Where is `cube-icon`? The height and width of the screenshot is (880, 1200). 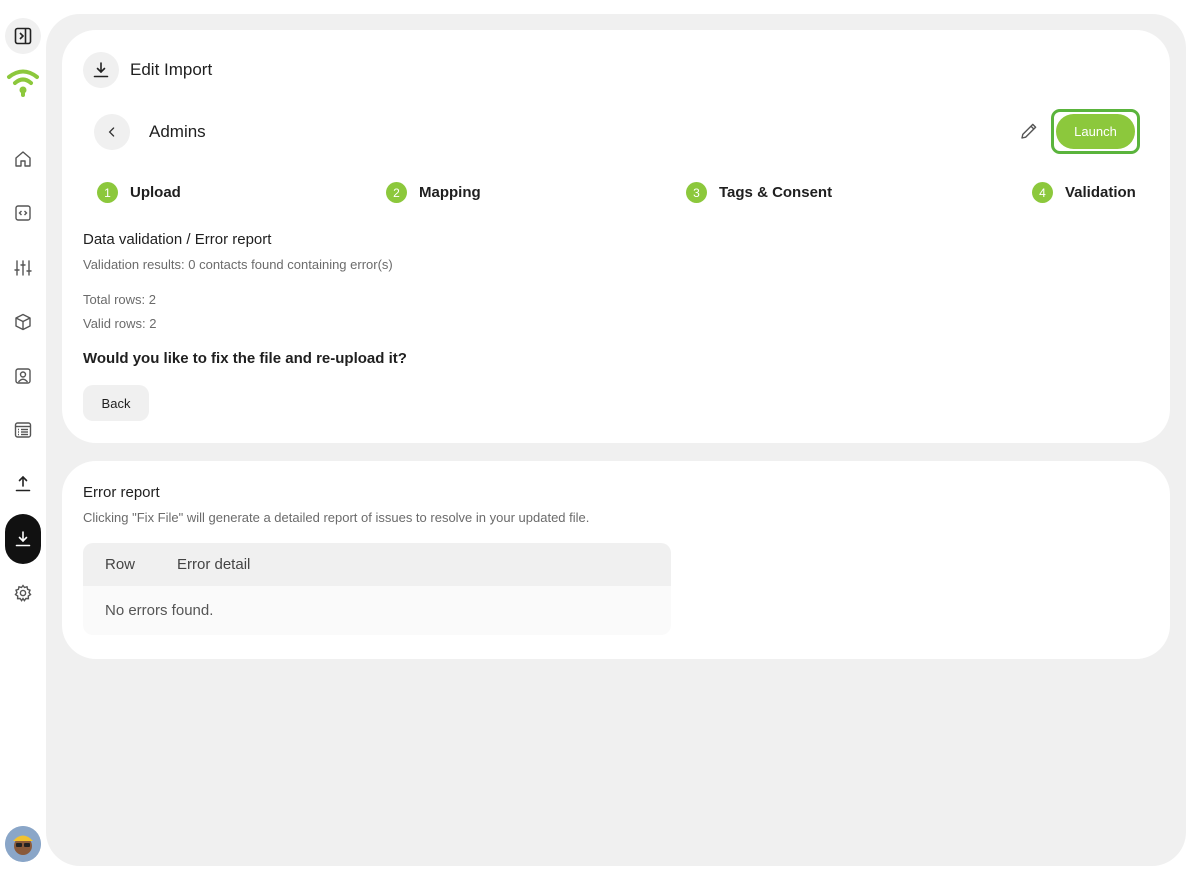 cube-icon is located at coordinates (23, 322).